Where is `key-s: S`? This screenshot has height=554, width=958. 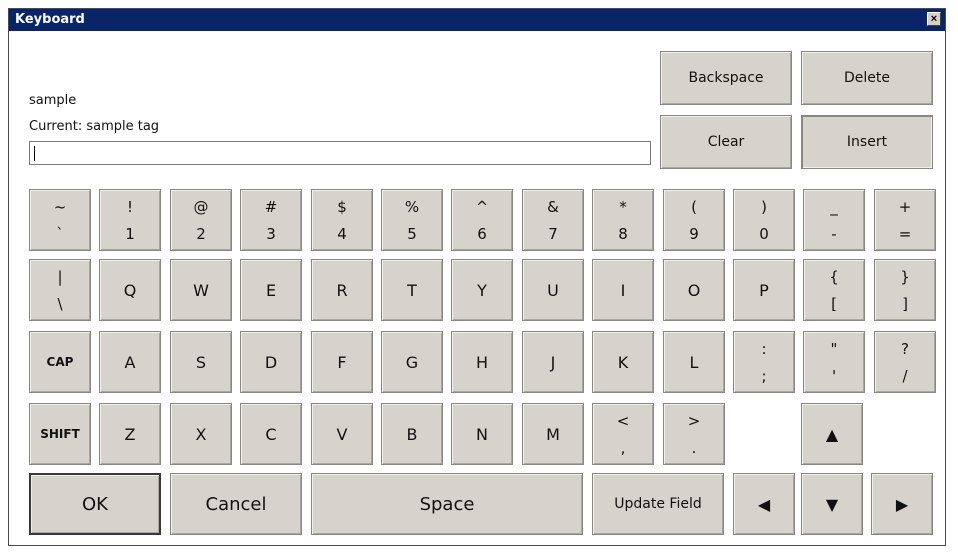
key-s: S is located at coordinates (201, 362).